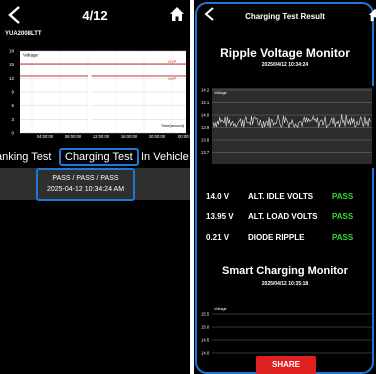  What do you see at coordinates (23, 34) in the screenshot?
I see `vehicle-id: YUA2008LTT` at bounding box center [23, 34].